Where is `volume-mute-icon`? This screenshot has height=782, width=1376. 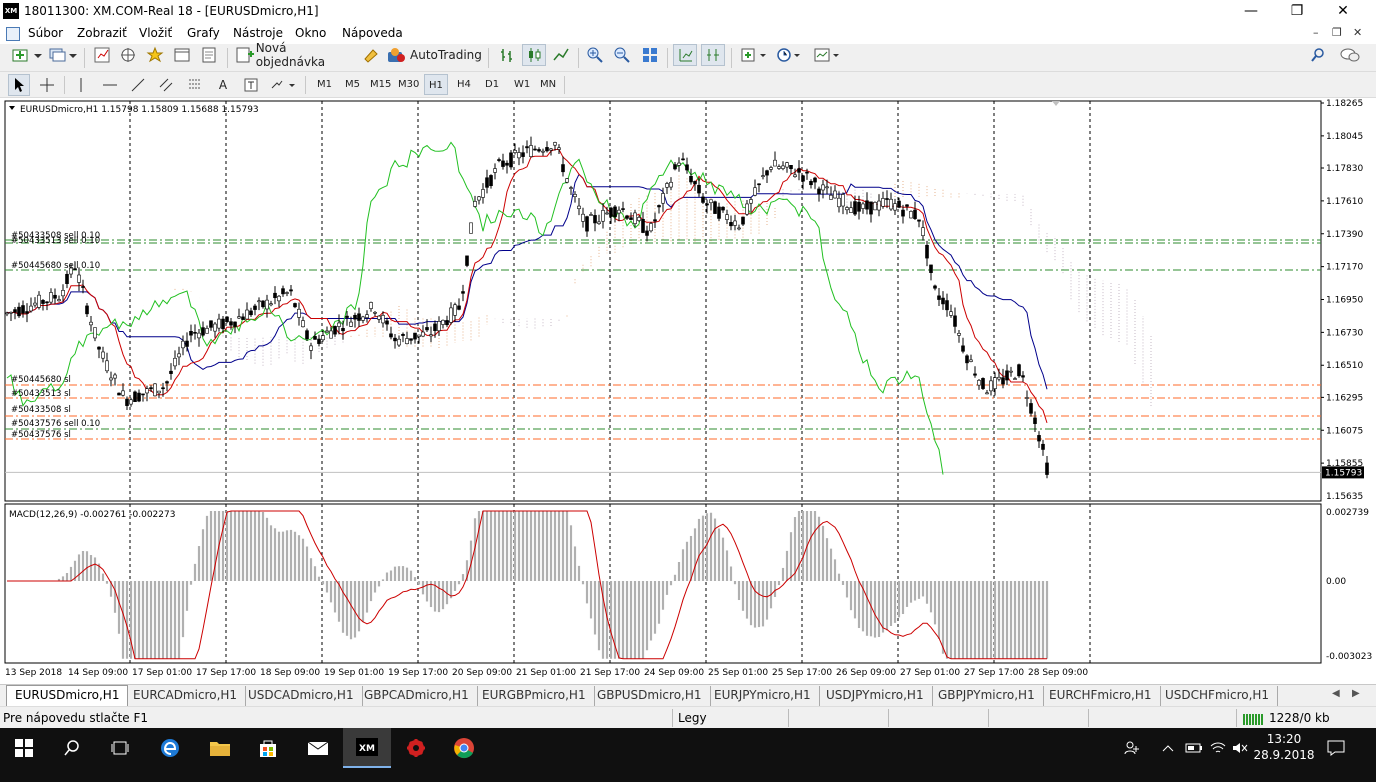 volume-mute-icon is located at coordinates (1240, 748).